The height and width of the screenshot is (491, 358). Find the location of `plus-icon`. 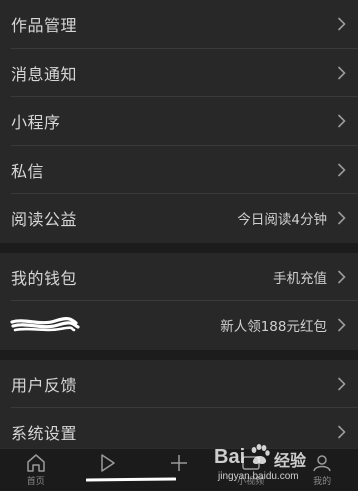

plus-icon is located at coordinates (178, 463).